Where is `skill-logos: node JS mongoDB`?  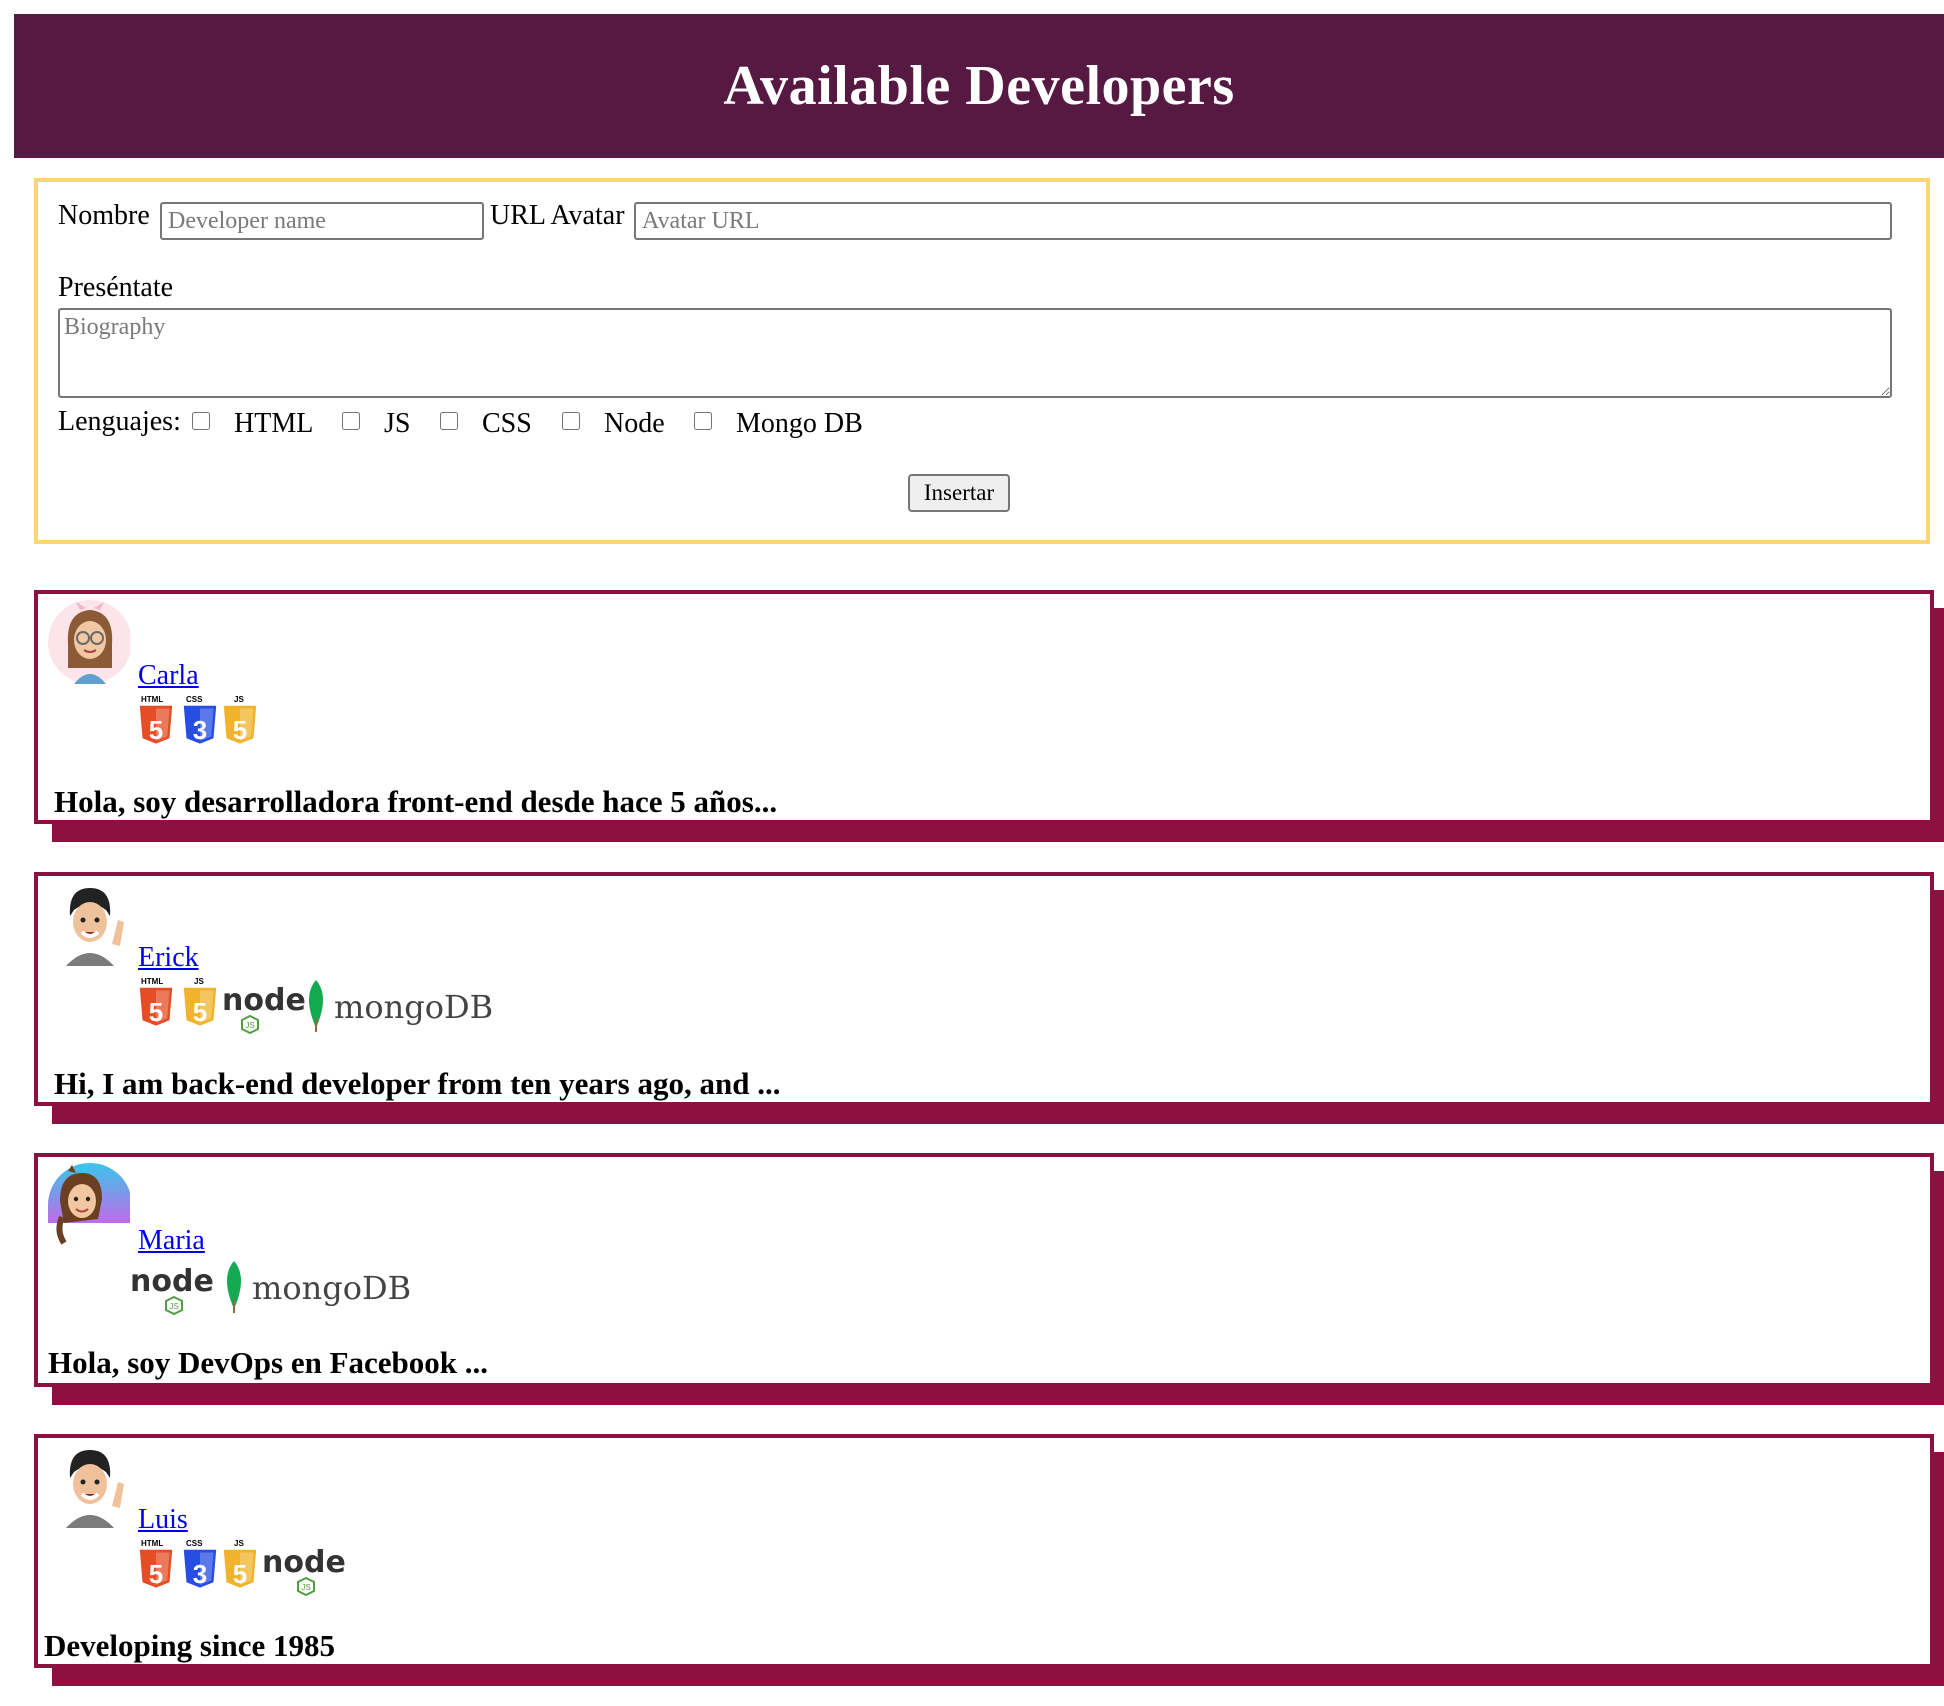
skill-logos: node JS mongoDB is located at coordinates (270, 1288).